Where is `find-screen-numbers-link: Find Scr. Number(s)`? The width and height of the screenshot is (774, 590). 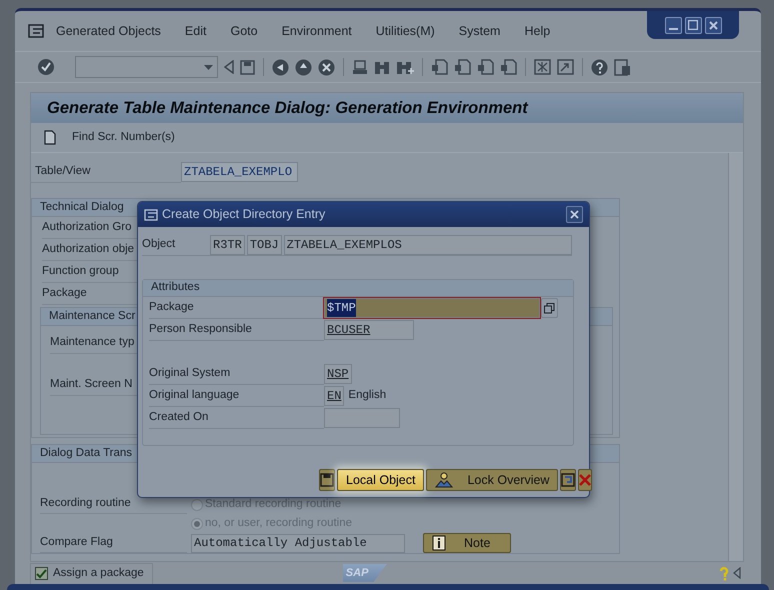 find-screen-numbers-link: Find Scr. Number(s) is located at coordinates (123, 137).